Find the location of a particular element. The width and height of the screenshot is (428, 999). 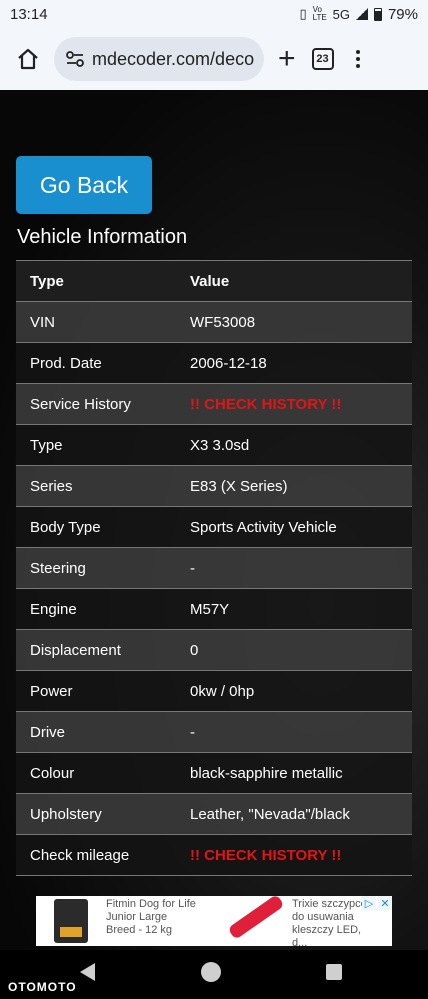

table-row: Prod. Date 2006-12-18 is located at coordinates (214, 363).